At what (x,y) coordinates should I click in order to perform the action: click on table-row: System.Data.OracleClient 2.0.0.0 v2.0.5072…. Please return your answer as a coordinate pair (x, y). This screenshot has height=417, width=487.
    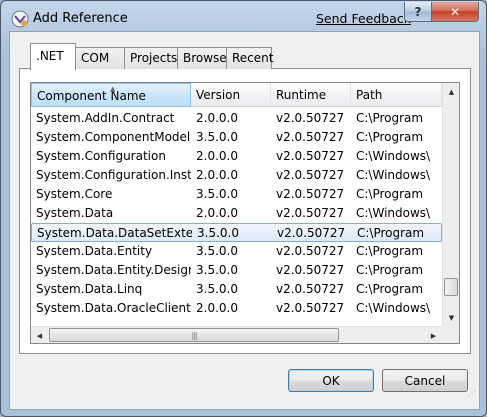
    Looking at the image, I should click on (236, 308).